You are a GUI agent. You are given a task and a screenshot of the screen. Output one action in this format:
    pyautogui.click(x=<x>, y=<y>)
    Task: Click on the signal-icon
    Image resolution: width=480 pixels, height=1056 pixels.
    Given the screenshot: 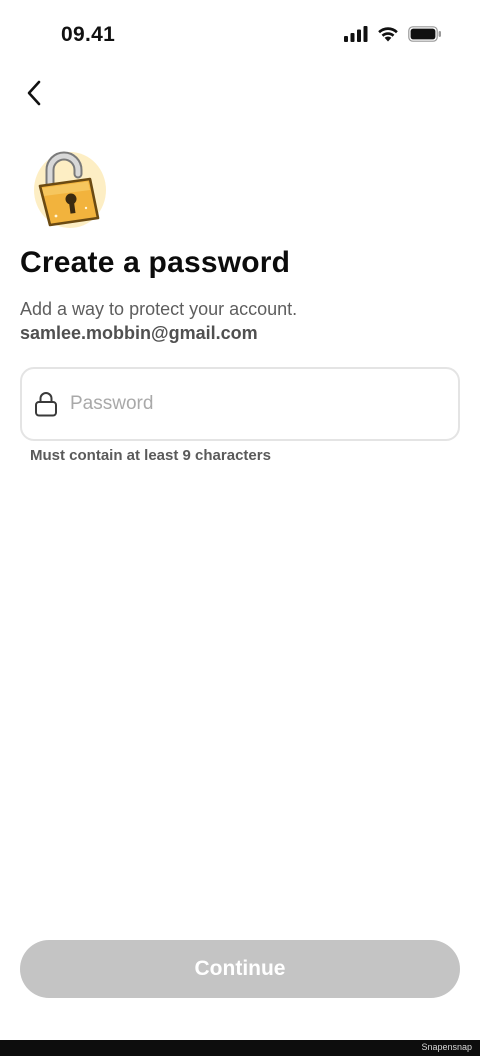 What is the action you would take?
    pyautogui.click(x=356, y=34)
    